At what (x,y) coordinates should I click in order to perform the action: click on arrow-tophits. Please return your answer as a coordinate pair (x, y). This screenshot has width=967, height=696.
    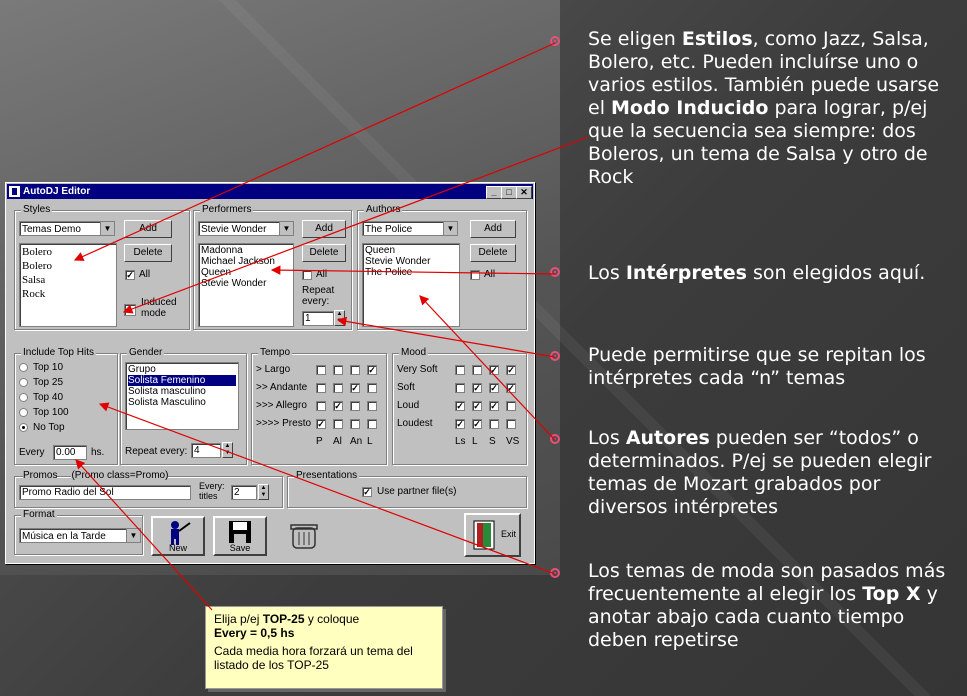
    Looking at the image, I should click on (327, 488).